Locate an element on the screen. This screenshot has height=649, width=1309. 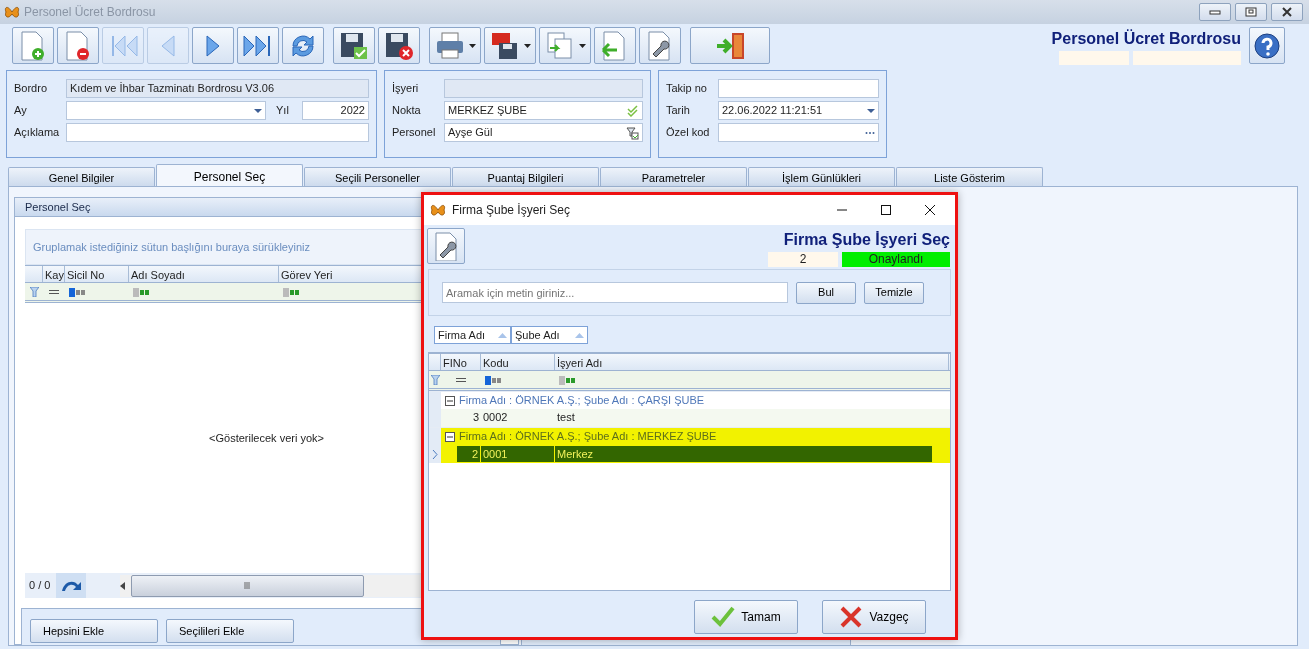
grid-row: 2 0001 Merkez is located at coordinates (695, 454).